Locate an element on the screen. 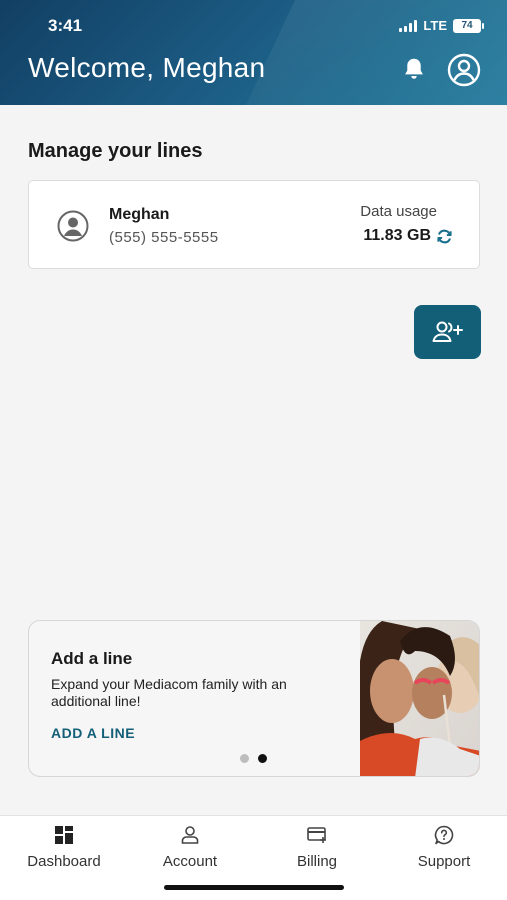  add-user-icon is located at coordinates (447, 331).